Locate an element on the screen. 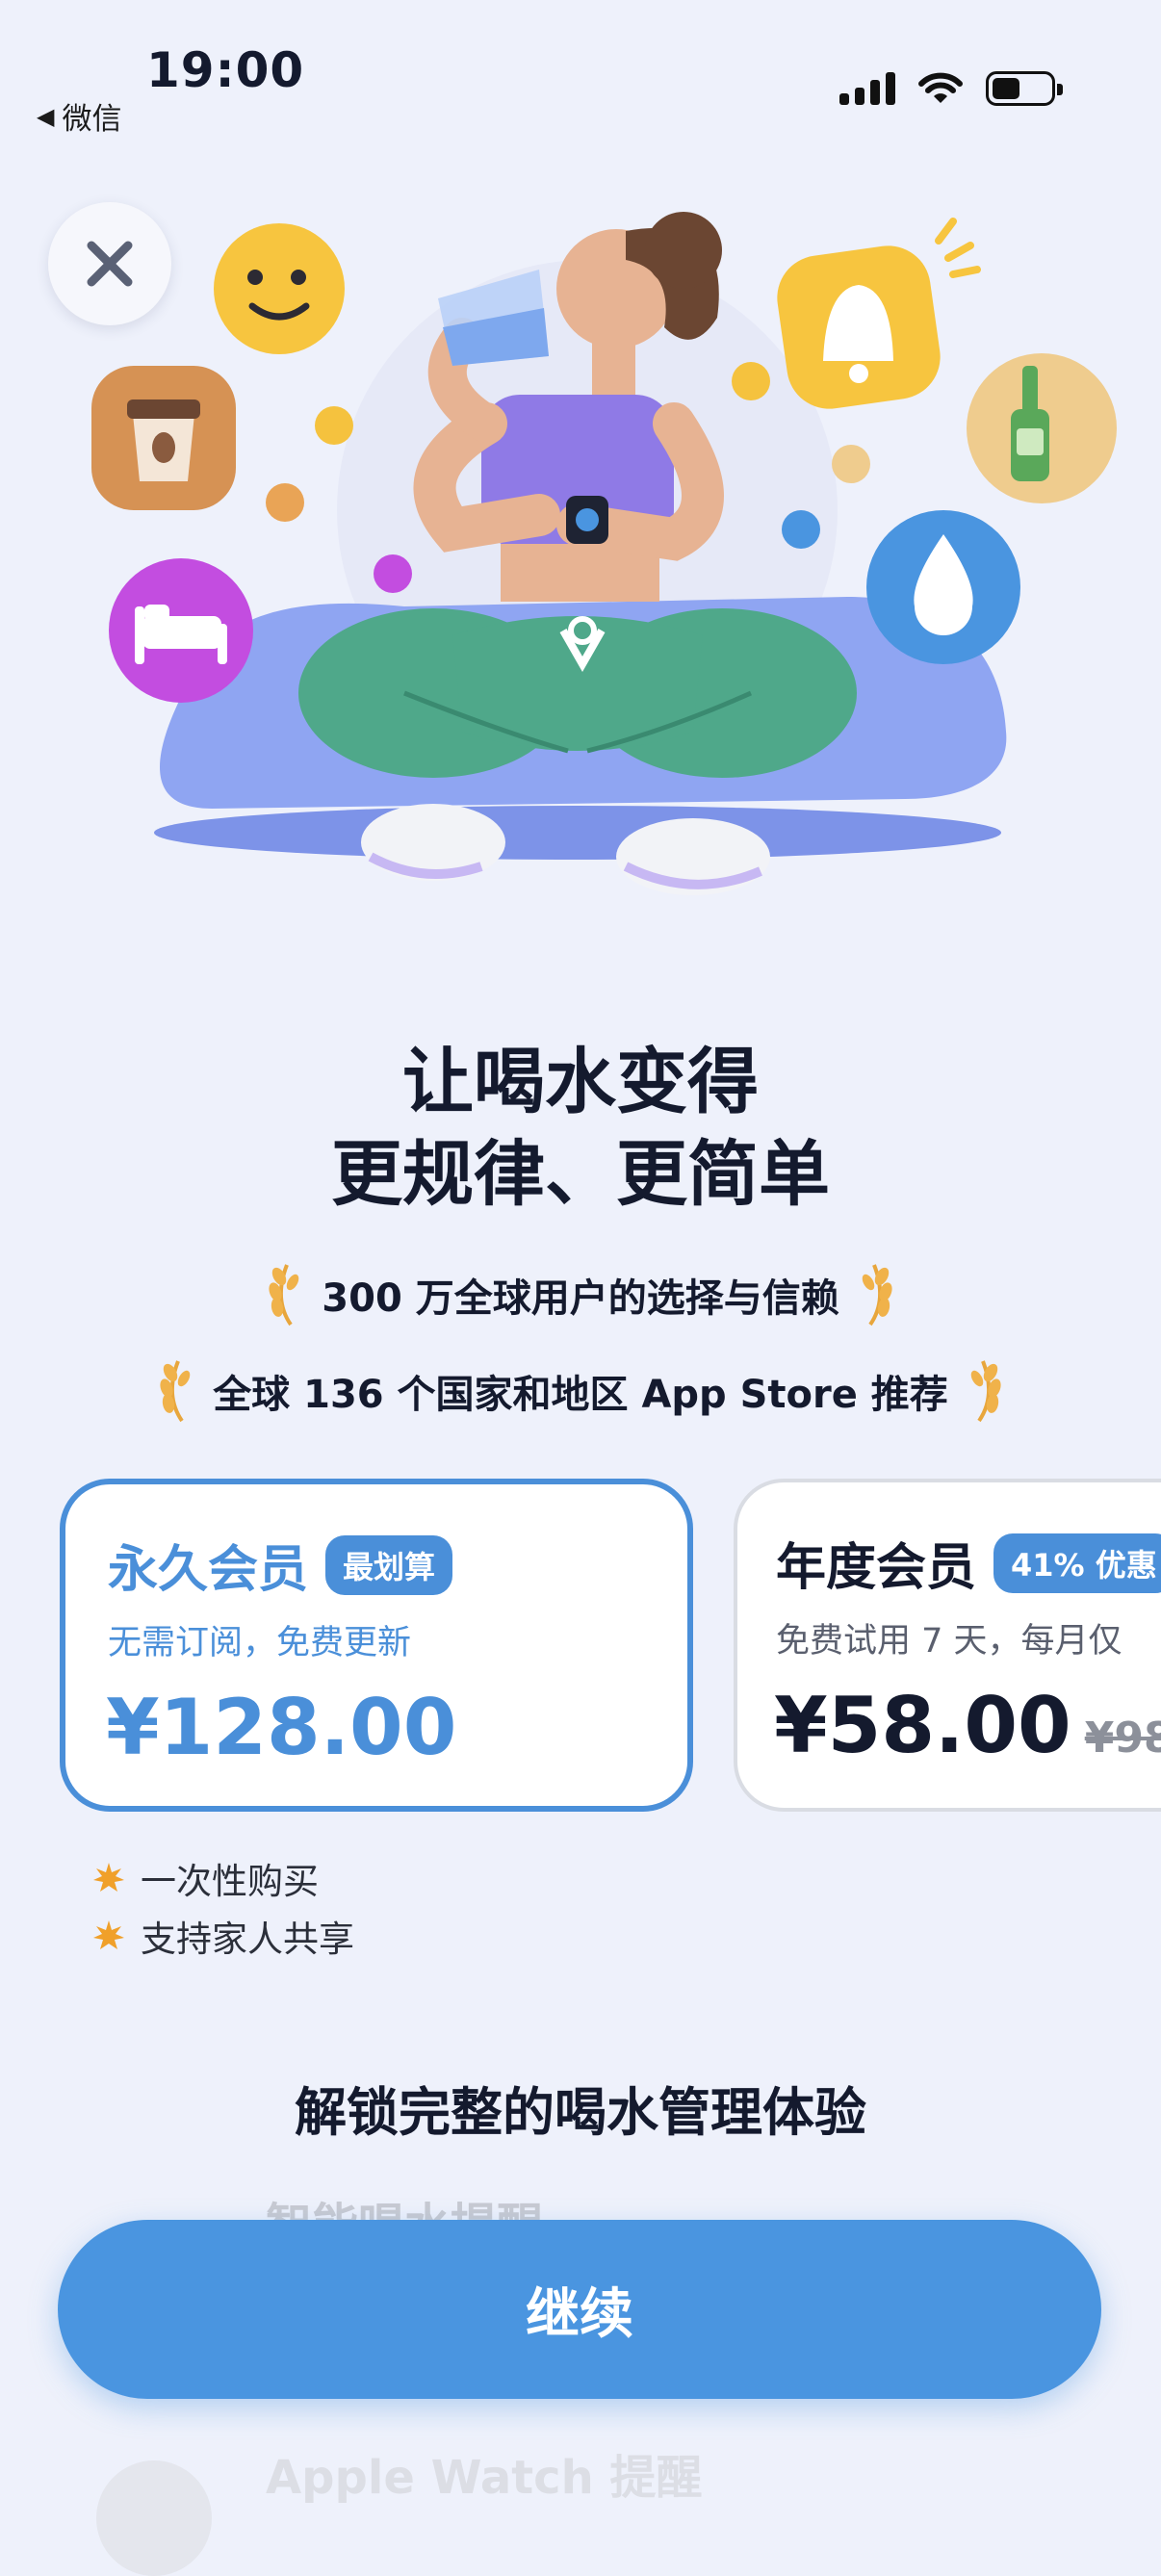  feature-text: 一次性购买 is located at coordinates (230, 1882).